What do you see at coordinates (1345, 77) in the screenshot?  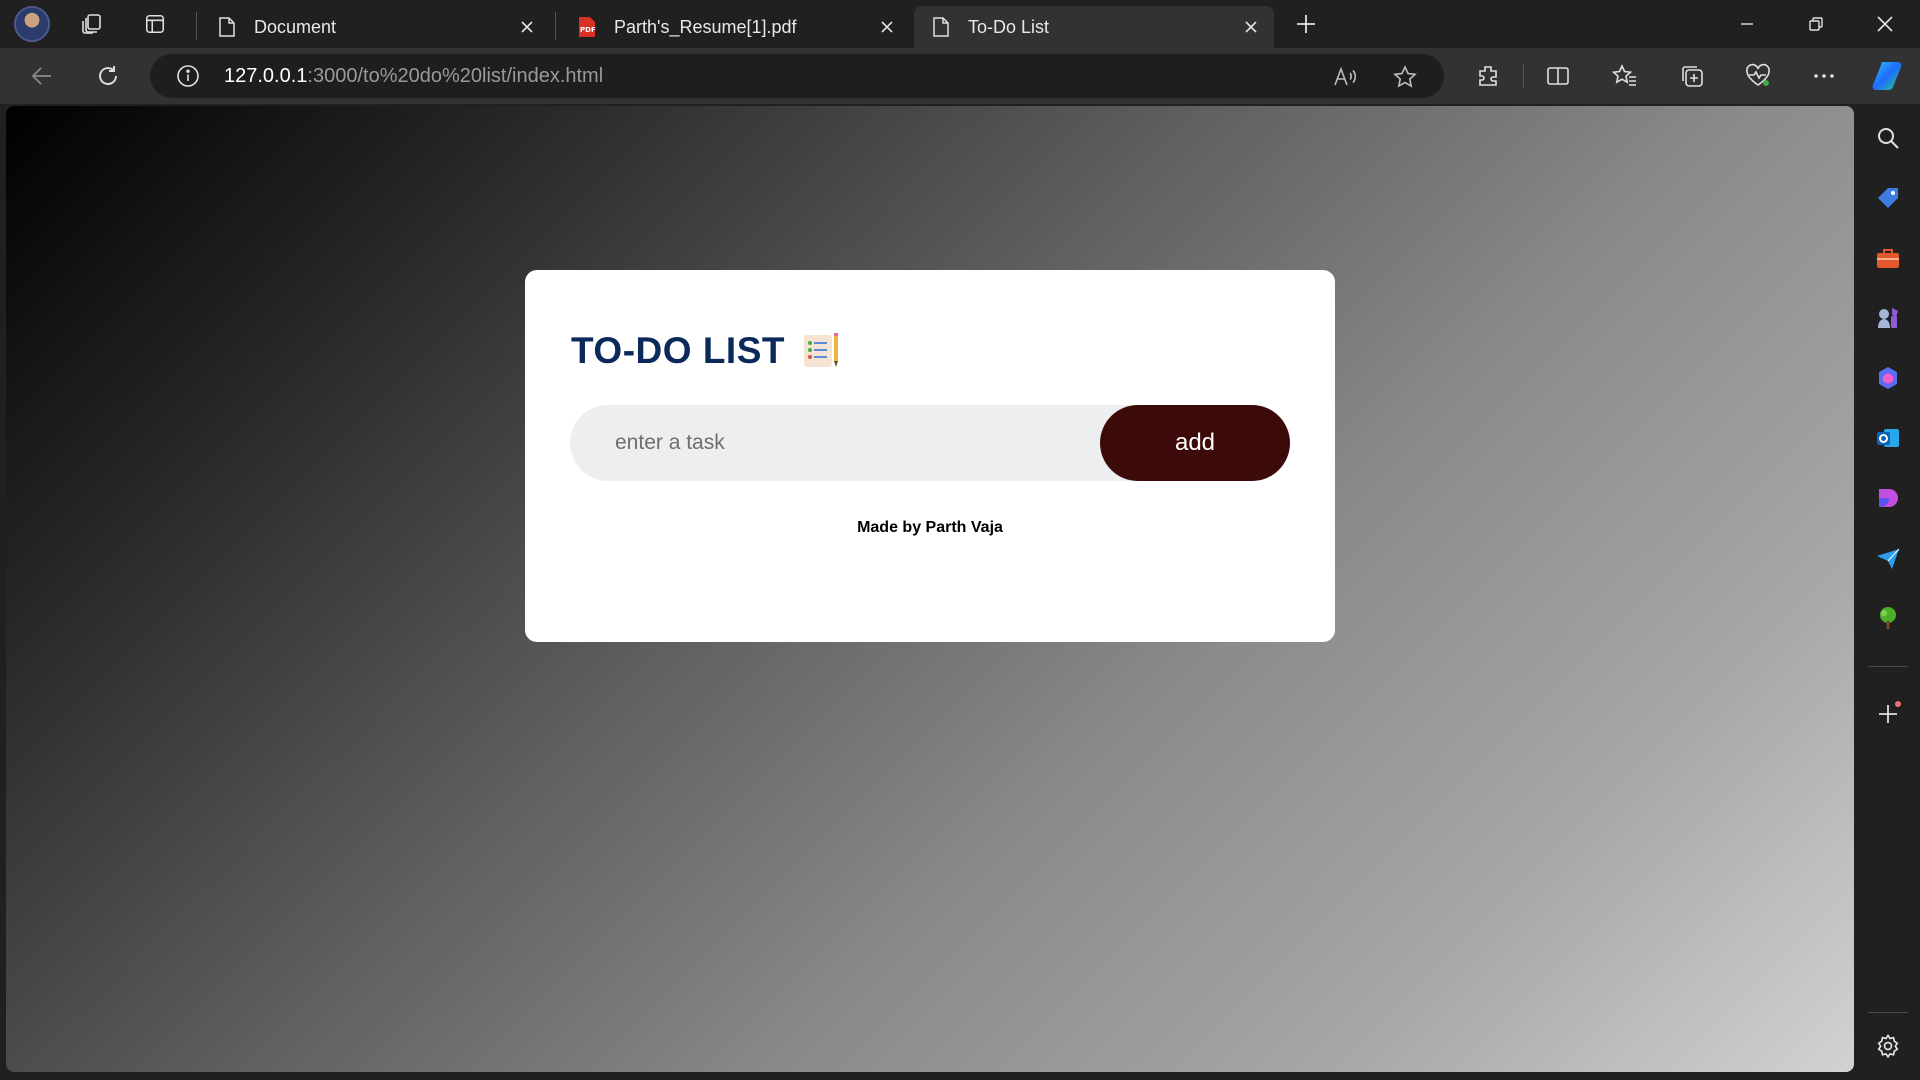 I see `read-aloud-icon` at bounding box center [1345, 77].